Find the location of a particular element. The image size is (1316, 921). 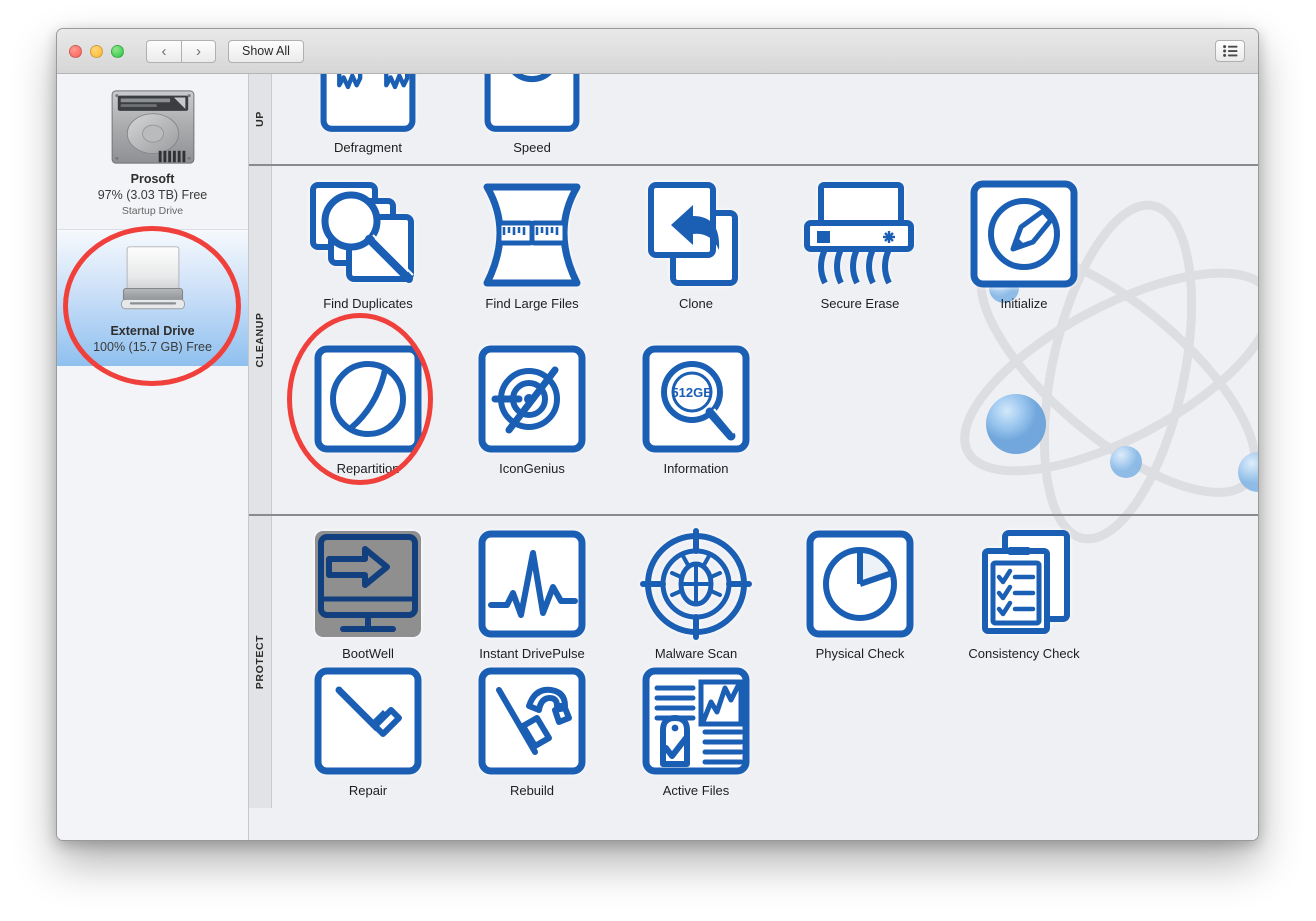

tool-tile-repartition: Repartition is located at coordinates (368, 421).